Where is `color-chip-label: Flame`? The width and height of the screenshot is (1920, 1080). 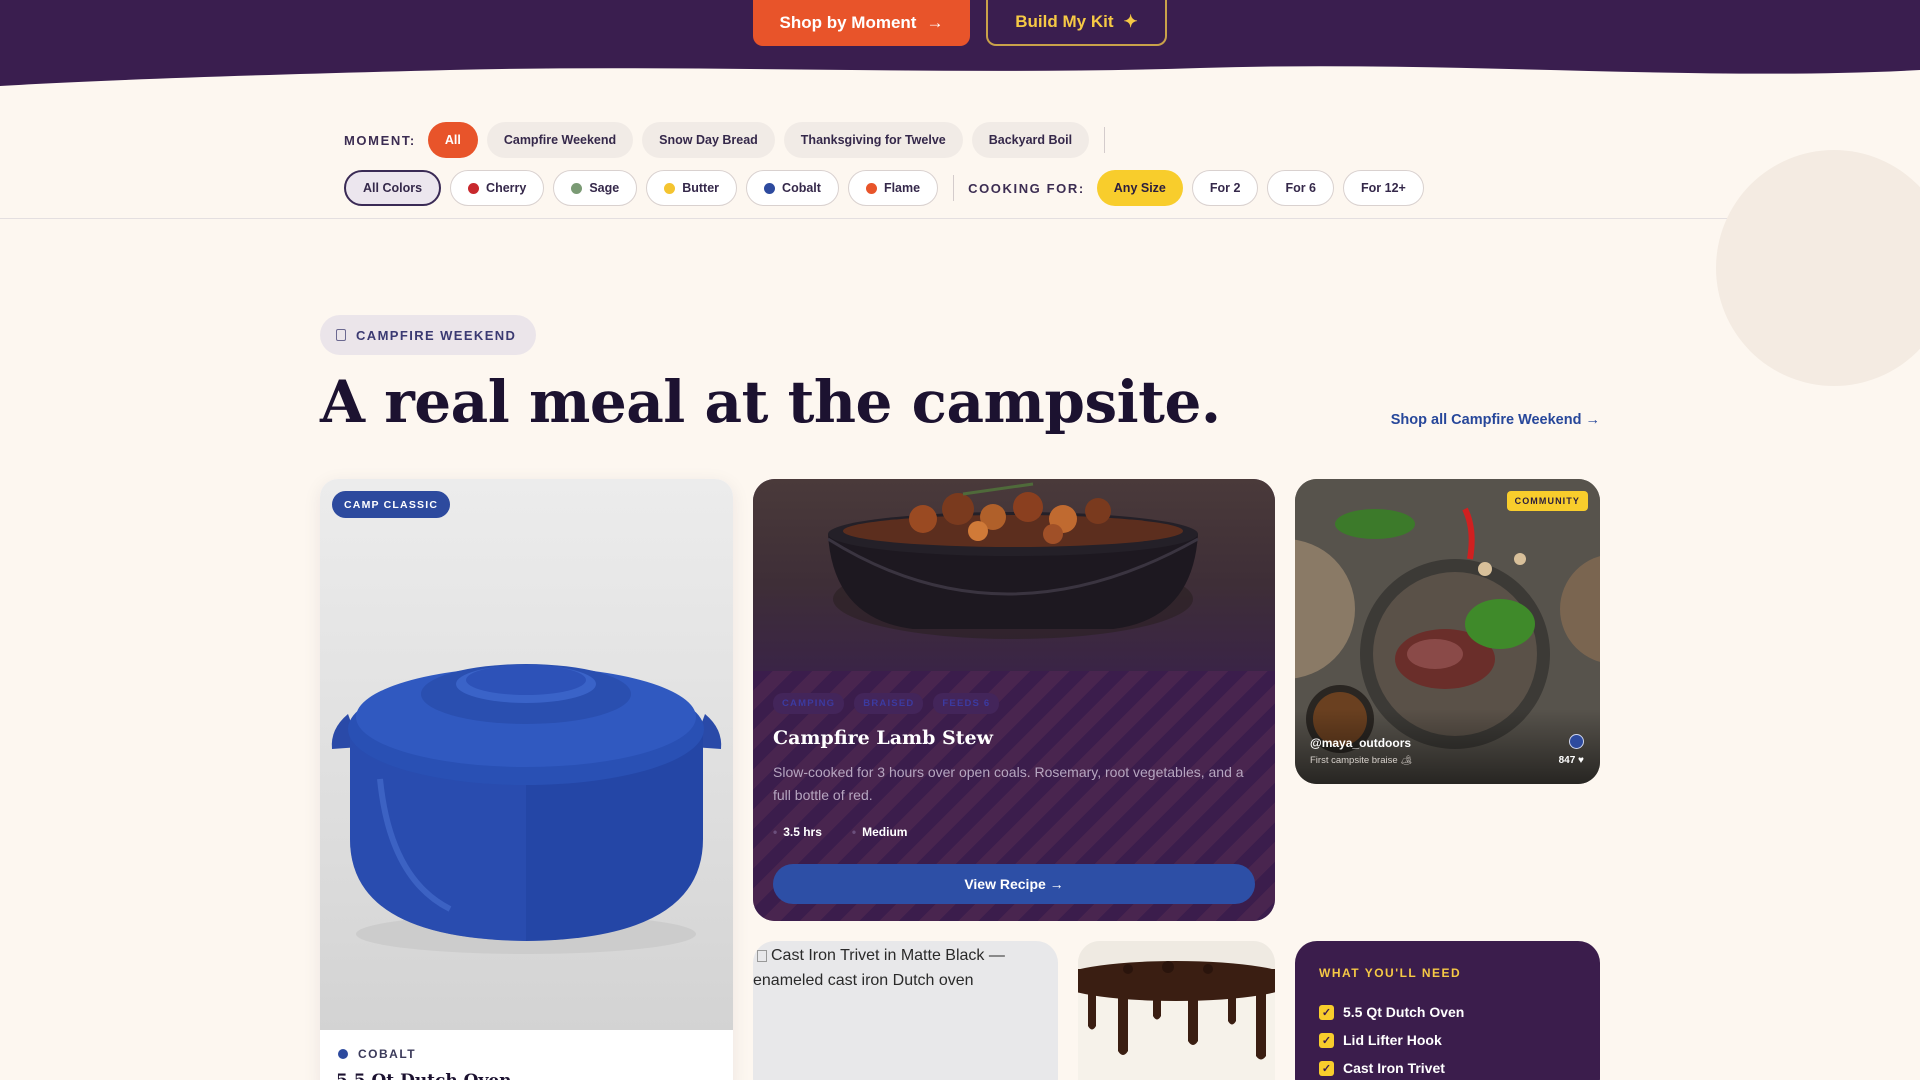
color-chip-label: Flame is located at coordinates (902, 188).